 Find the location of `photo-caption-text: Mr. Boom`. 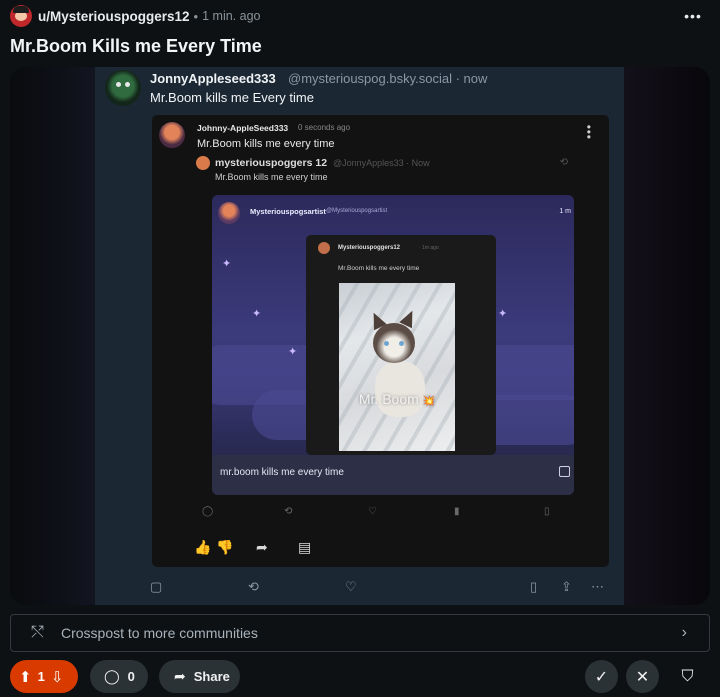

photo-caption-text: Mr. Boom is located at coordinates (388, 399).